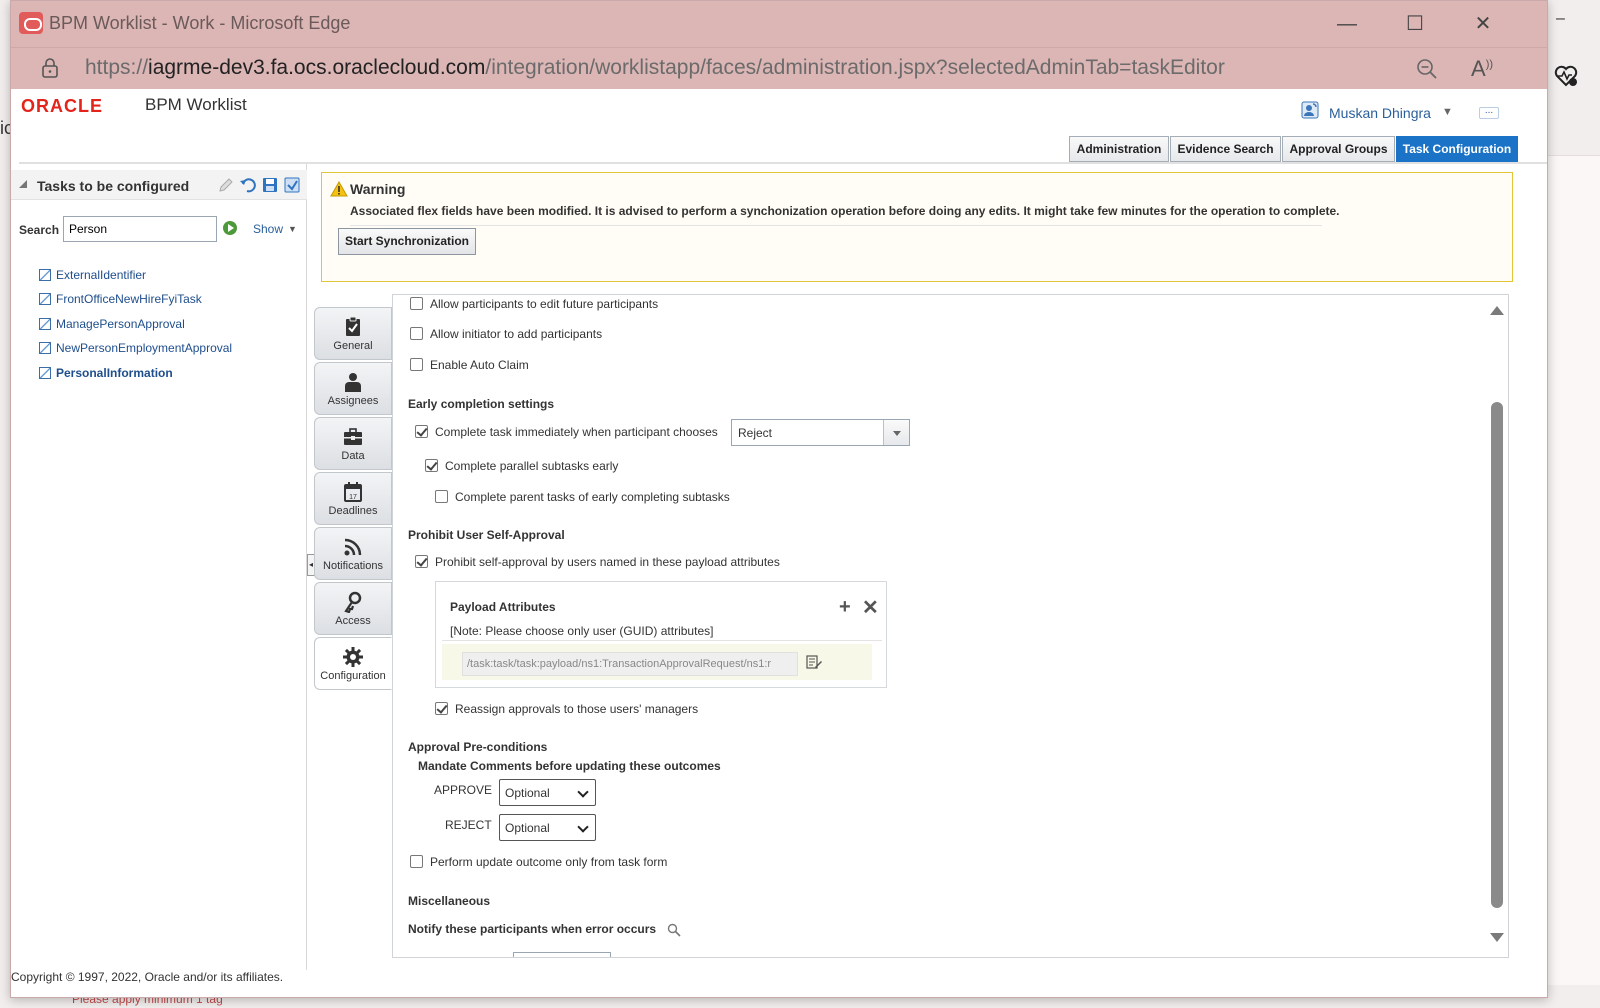  Describe the element at coordinates (50, 68) in the screenshot. I see `lock-icon` at that location.